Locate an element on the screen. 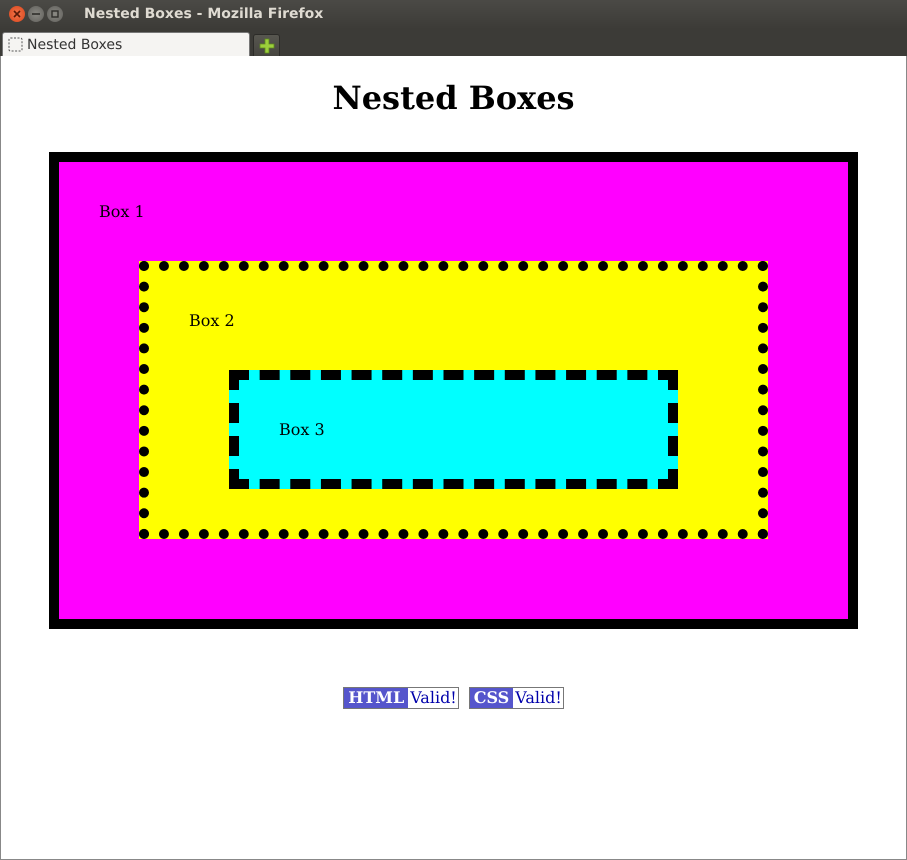  minimize-icon is located at coordinates (36, 14).